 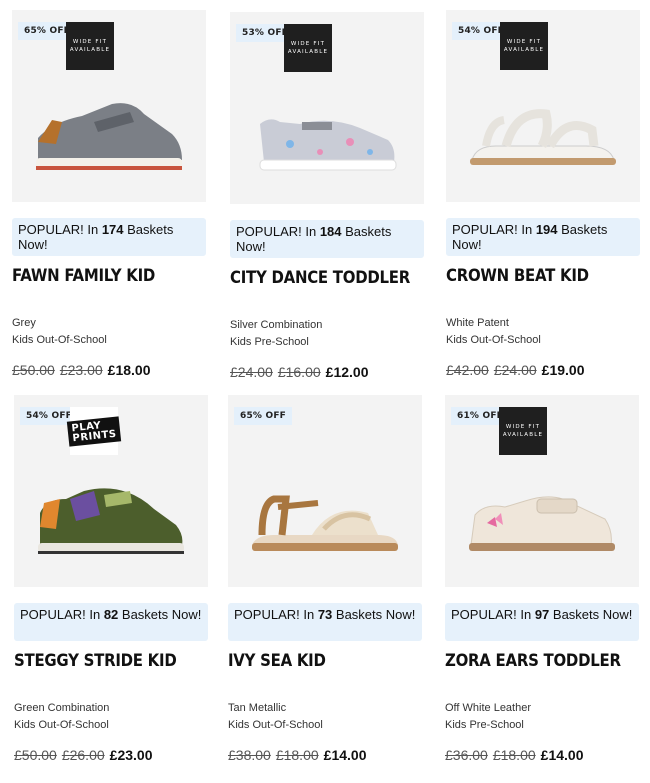 What do you see at coordinates (249, 755) in the screenshot?
I see `rrp-price: £38.00` at bounding box center [249, 755].